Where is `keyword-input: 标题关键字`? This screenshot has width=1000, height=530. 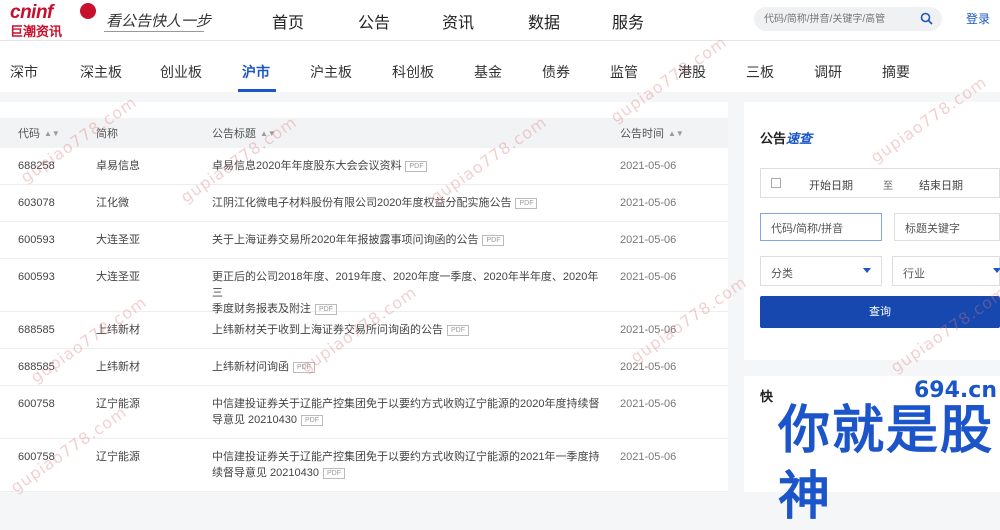
keyword-input: 标题关键字 is located at coordinates (947, 227).